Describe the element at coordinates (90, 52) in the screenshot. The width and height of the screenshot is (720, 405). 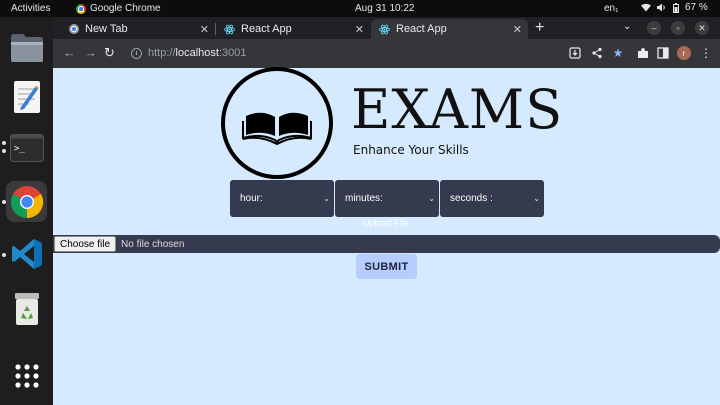
I see `forward-arrow-icon: →` at that location.